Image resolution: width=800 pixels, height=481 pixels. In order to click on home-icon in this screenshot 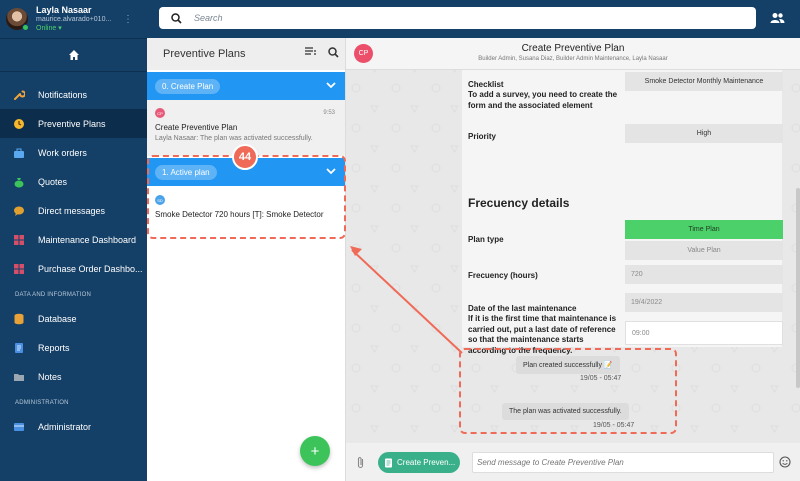, I will do `click(73, 55)`.